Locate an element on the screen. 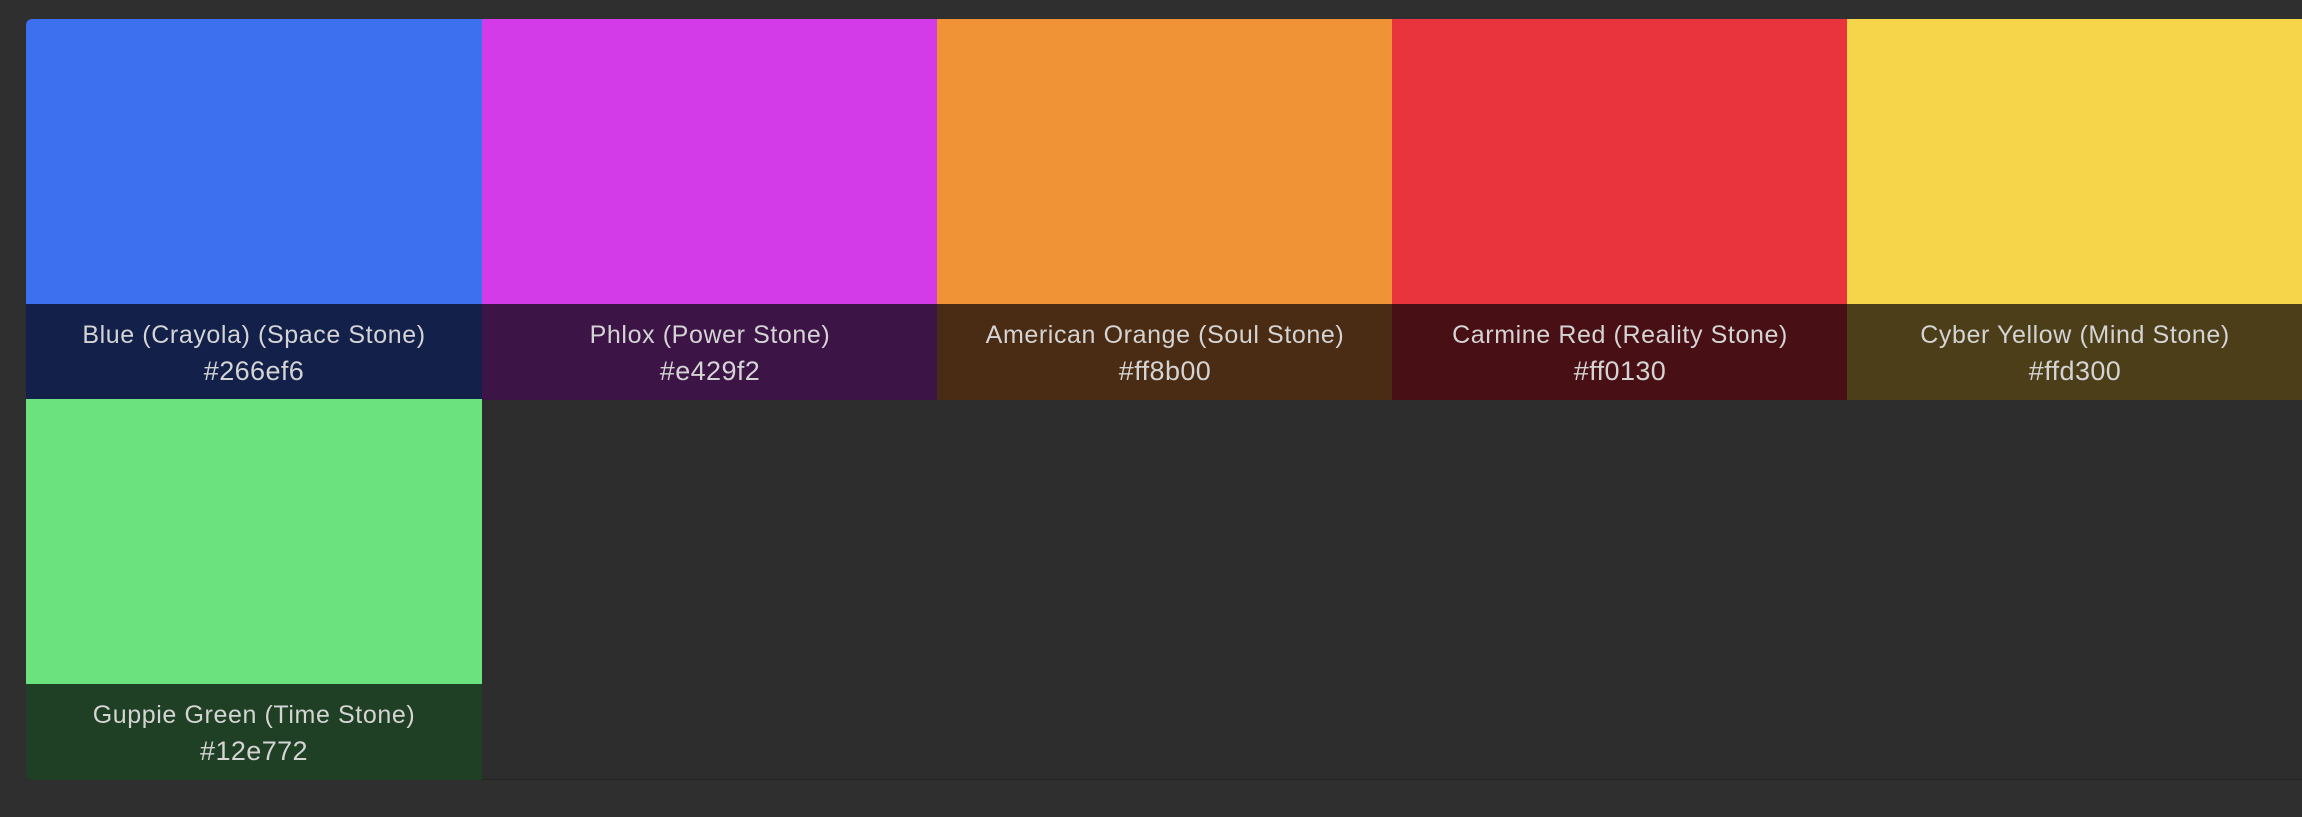 The image size is (2302, 817). color-swatch-soul-stone: American Orange (Soul Stone) #ff8b00 is located at coordinates (1165, 209).